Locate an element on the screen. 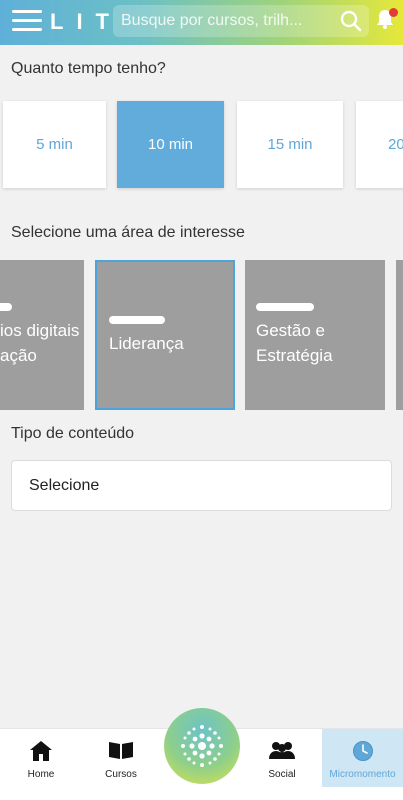 The width and height of the screenshot is (403, 800). content-type-select: Selecione is located at coordinates (201, 485).